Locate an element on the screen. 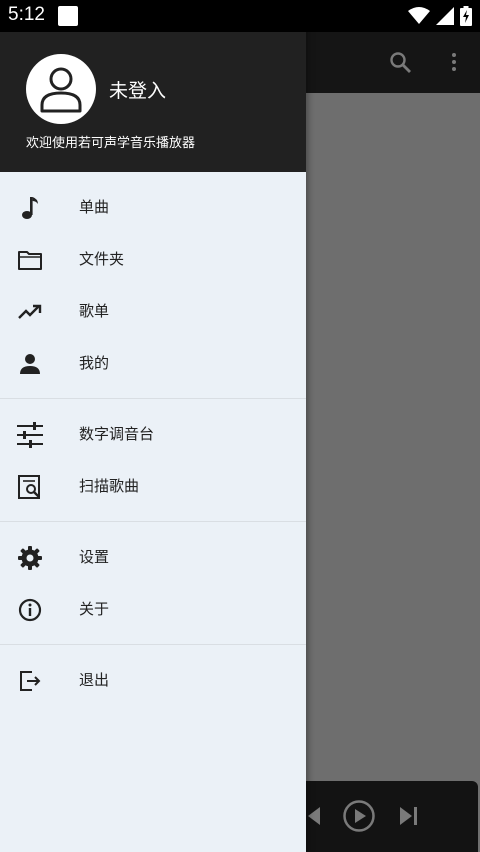  menu-item-mixer: 数字调音台 is located at coordinates (153, 434).